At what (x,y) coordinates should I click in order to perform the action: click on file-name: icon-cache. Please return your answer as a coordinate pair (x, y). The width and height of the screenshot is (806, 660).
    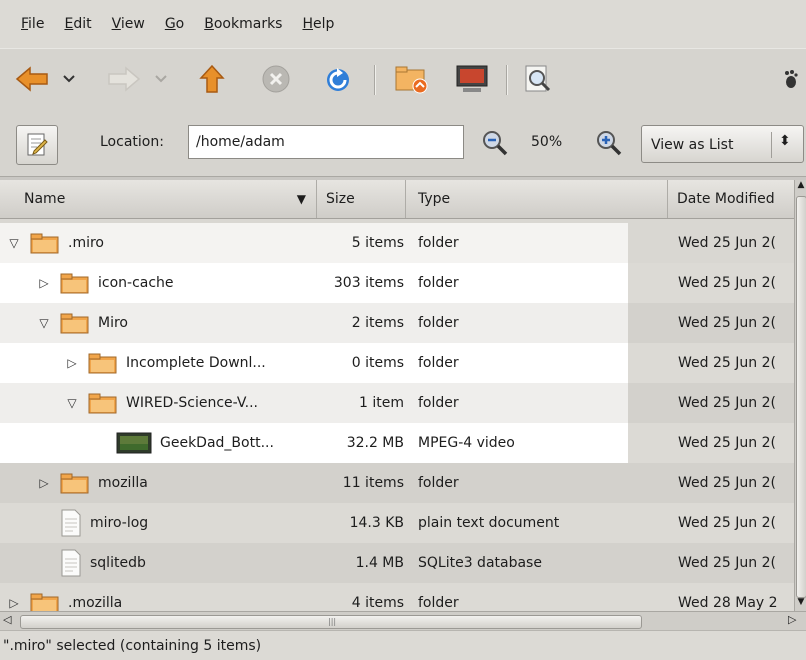
    Looking at the image, I should click on (136, 283).